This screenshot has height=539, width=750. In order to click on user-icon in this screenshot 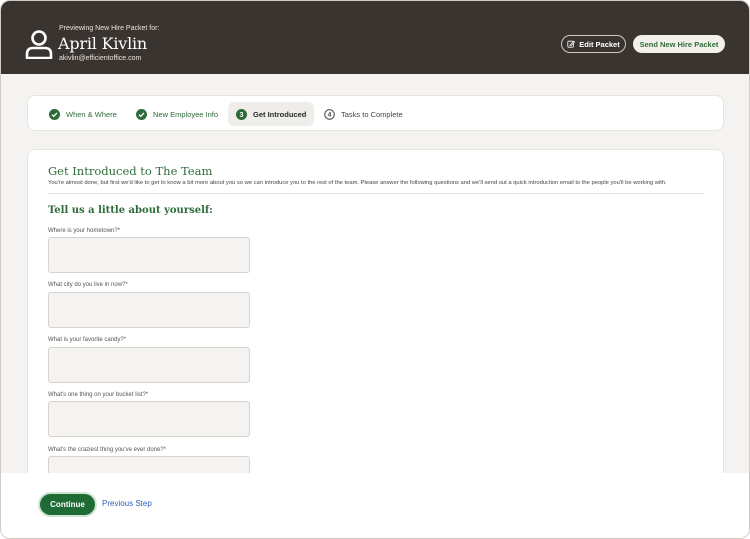, I will do `click(39, 44)`.